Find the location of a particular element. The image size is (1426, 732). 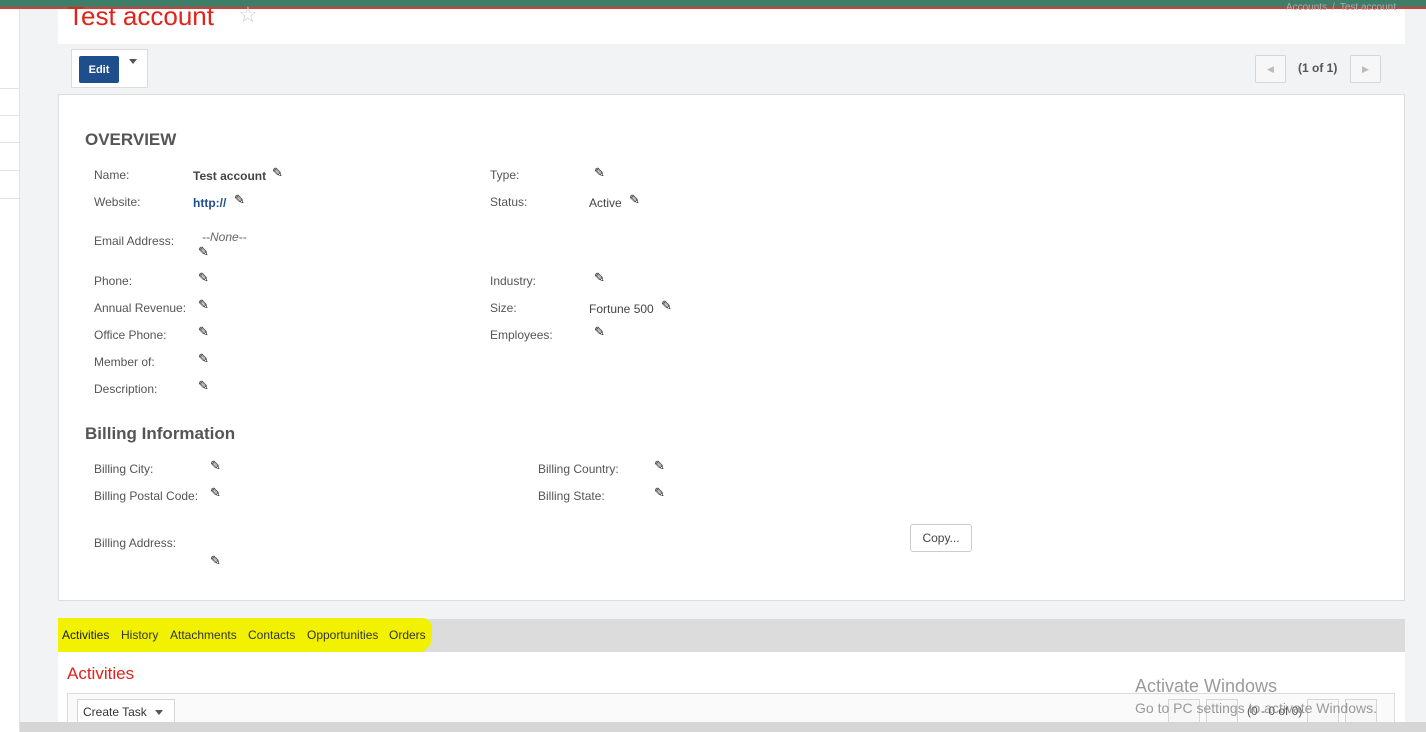

phone-label: Phone: is located at coordinates (113, 281).